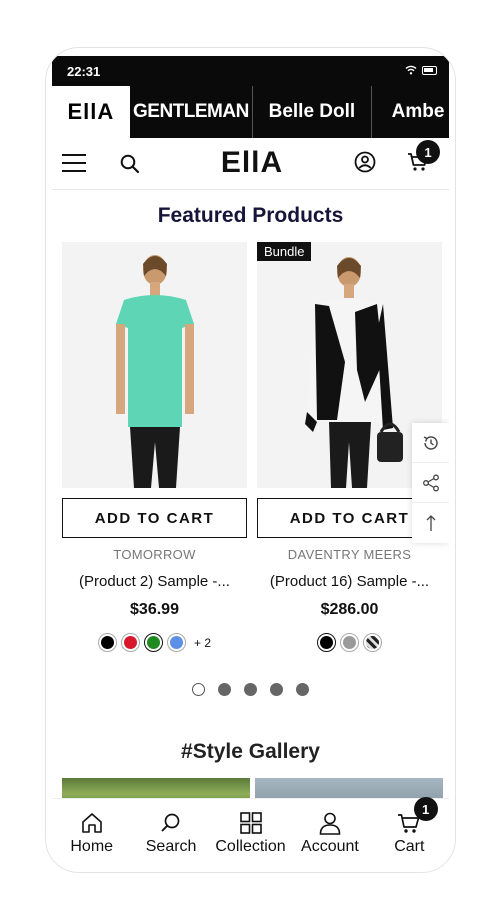 The image size is (500, 922). I want to click on arrow-up-icon, so click(430, 523).